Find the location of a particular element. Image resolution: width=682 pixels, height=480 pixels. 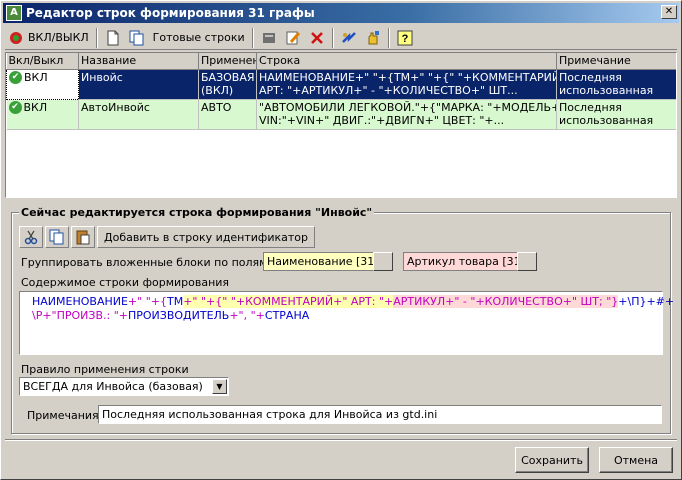

copy-document-icon is located at coordinates (137, 38).